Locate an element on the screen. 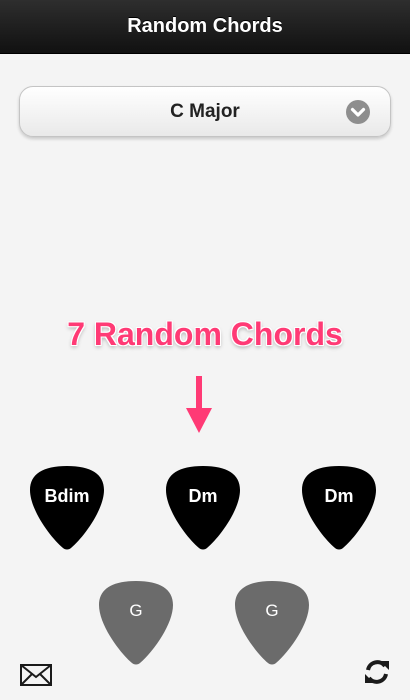  page-title: Random Chords is located at coordinates (205, 26).